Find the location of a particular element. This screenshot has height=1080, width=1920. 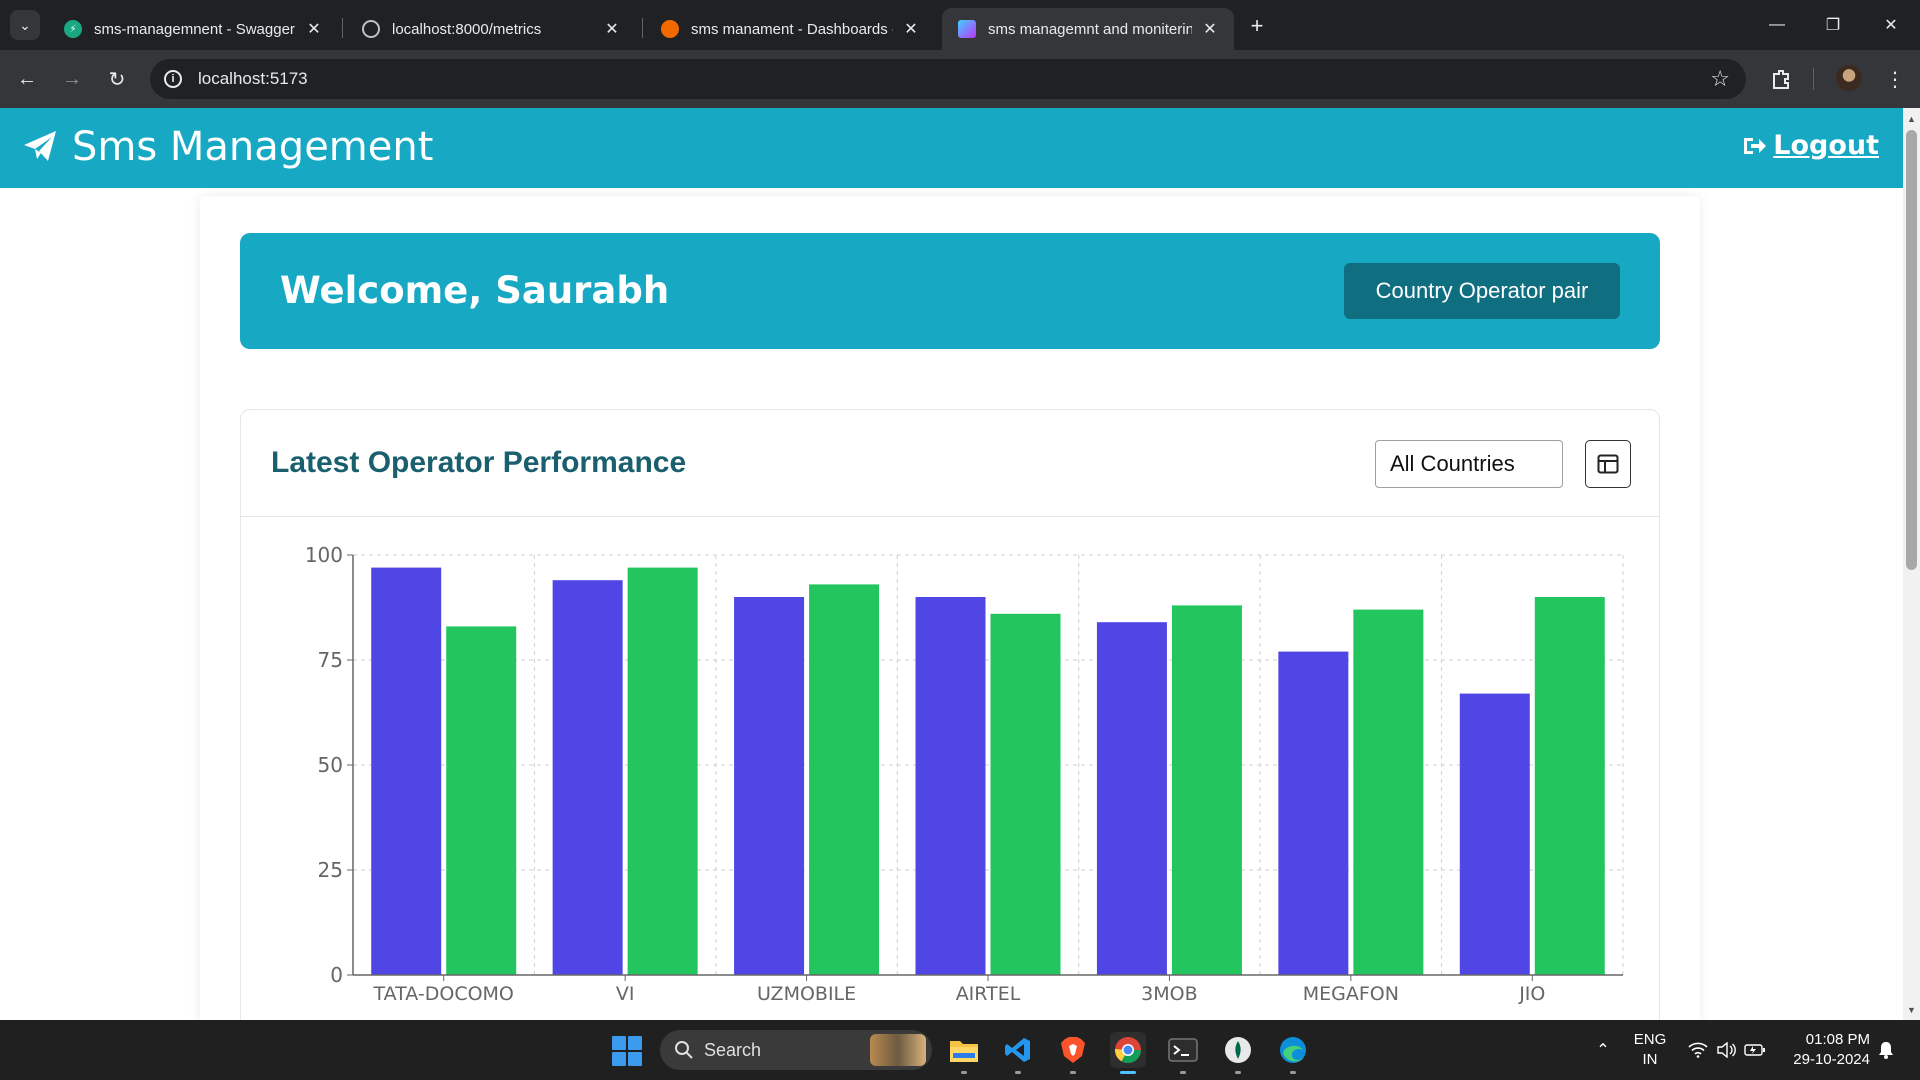

bookmark-star-icon: ☆ is located at coordinates (1720, 79).